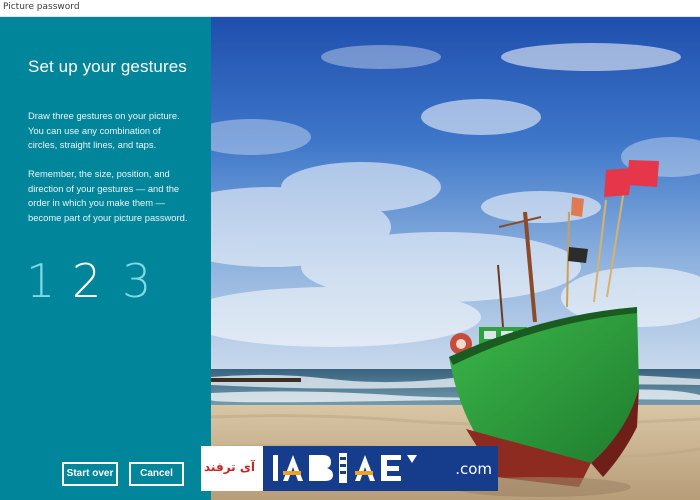  What do you see at coordinates (87, 281) in the screenshot?
I see `step-2: 2` at bounding box center [87, 281].